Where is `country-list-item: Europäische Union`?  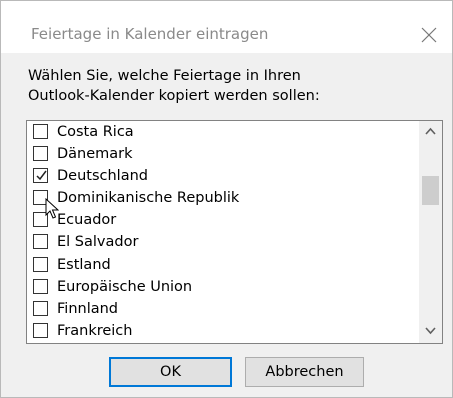 country-list-item: Europäische Union is located at coordinates (223, 288).